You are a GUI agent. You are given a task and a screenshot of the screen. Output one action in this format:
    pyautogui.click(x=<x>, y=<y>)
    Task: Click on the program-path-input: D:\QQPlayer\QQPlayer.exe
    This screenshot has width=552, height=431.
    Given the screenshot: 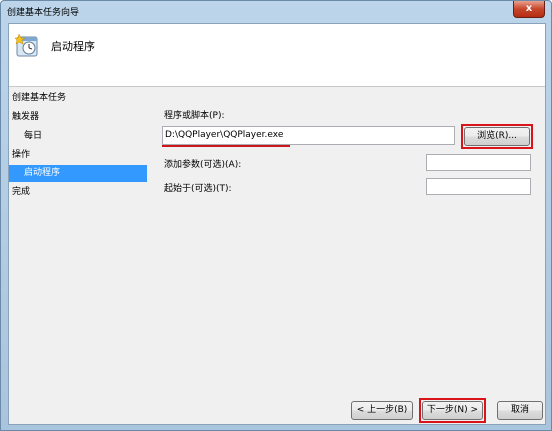 What is the action you would take?
    pyautogui.click(x=308, y=135)
    